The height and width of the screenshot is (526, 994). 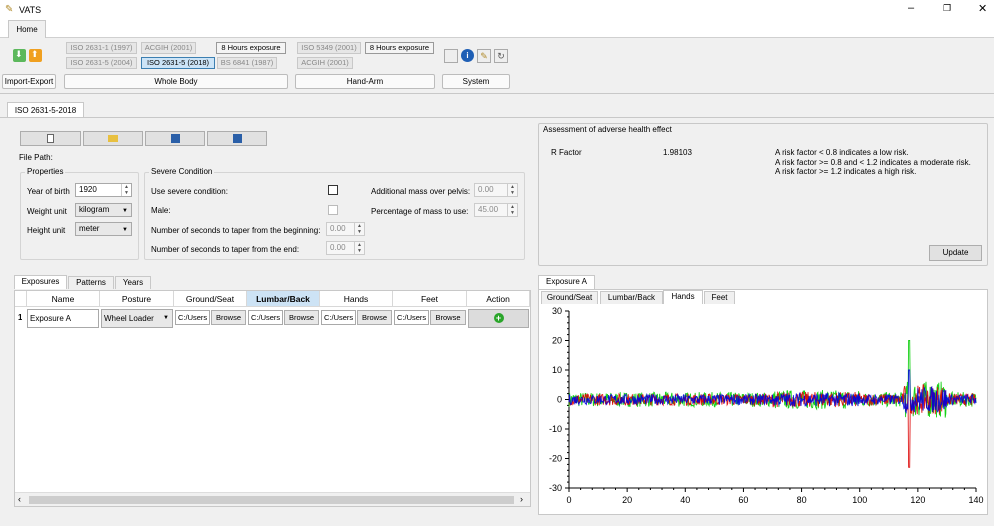 I want to click on tab-plot-hands: Hands, so click(x=683, y=297).